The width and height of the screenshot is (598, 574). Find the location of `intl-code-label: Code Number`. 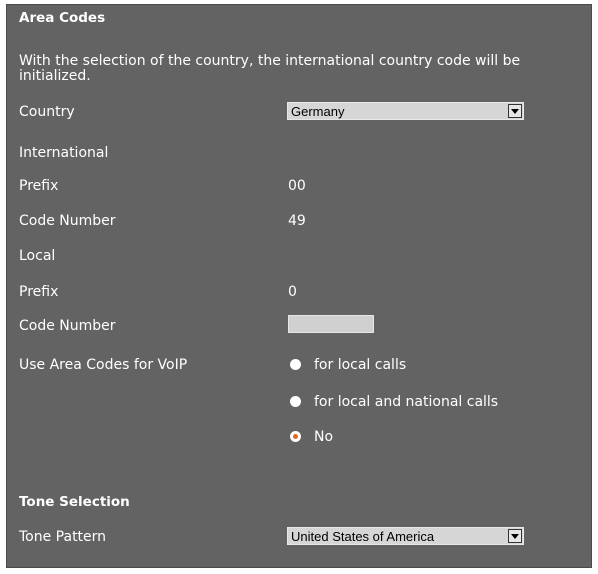

intl-code-label: Code Number is located at coordinates (67, 221).